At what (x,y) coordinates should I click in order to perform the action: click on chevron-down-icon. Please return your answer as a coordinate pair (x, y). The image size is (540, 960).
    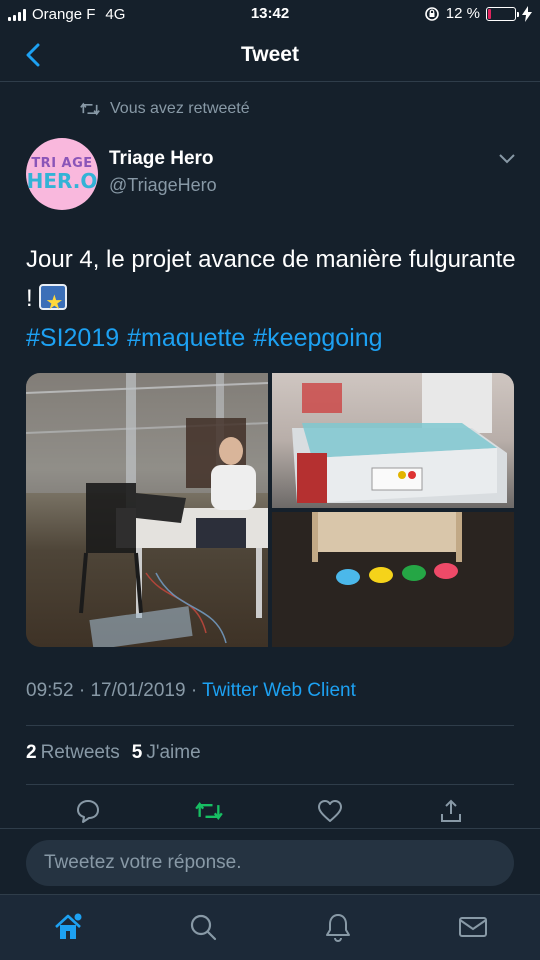
    Looking at the image, I should click on (507, 159).